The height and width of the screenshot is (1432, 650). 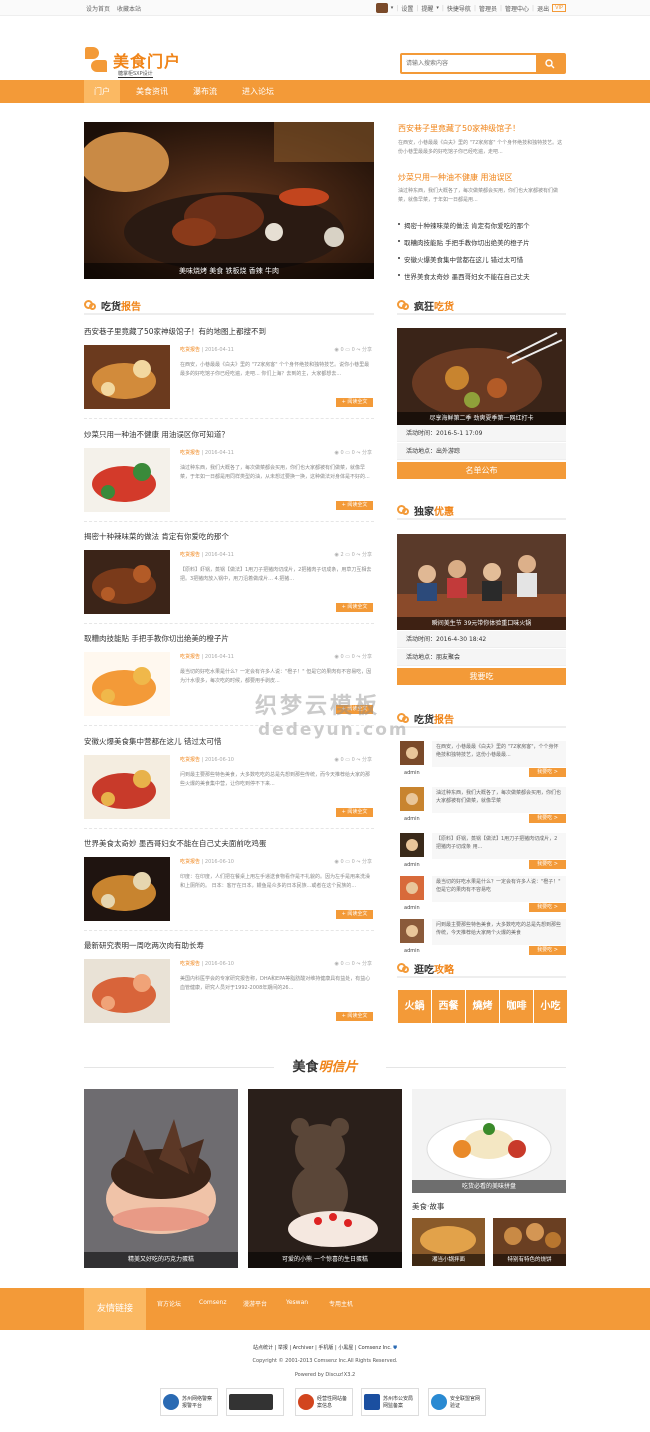 I want to click on exclusive-image: 瞬间美生节 39元带你体验重口味火锅, so click(x=481, y=582).